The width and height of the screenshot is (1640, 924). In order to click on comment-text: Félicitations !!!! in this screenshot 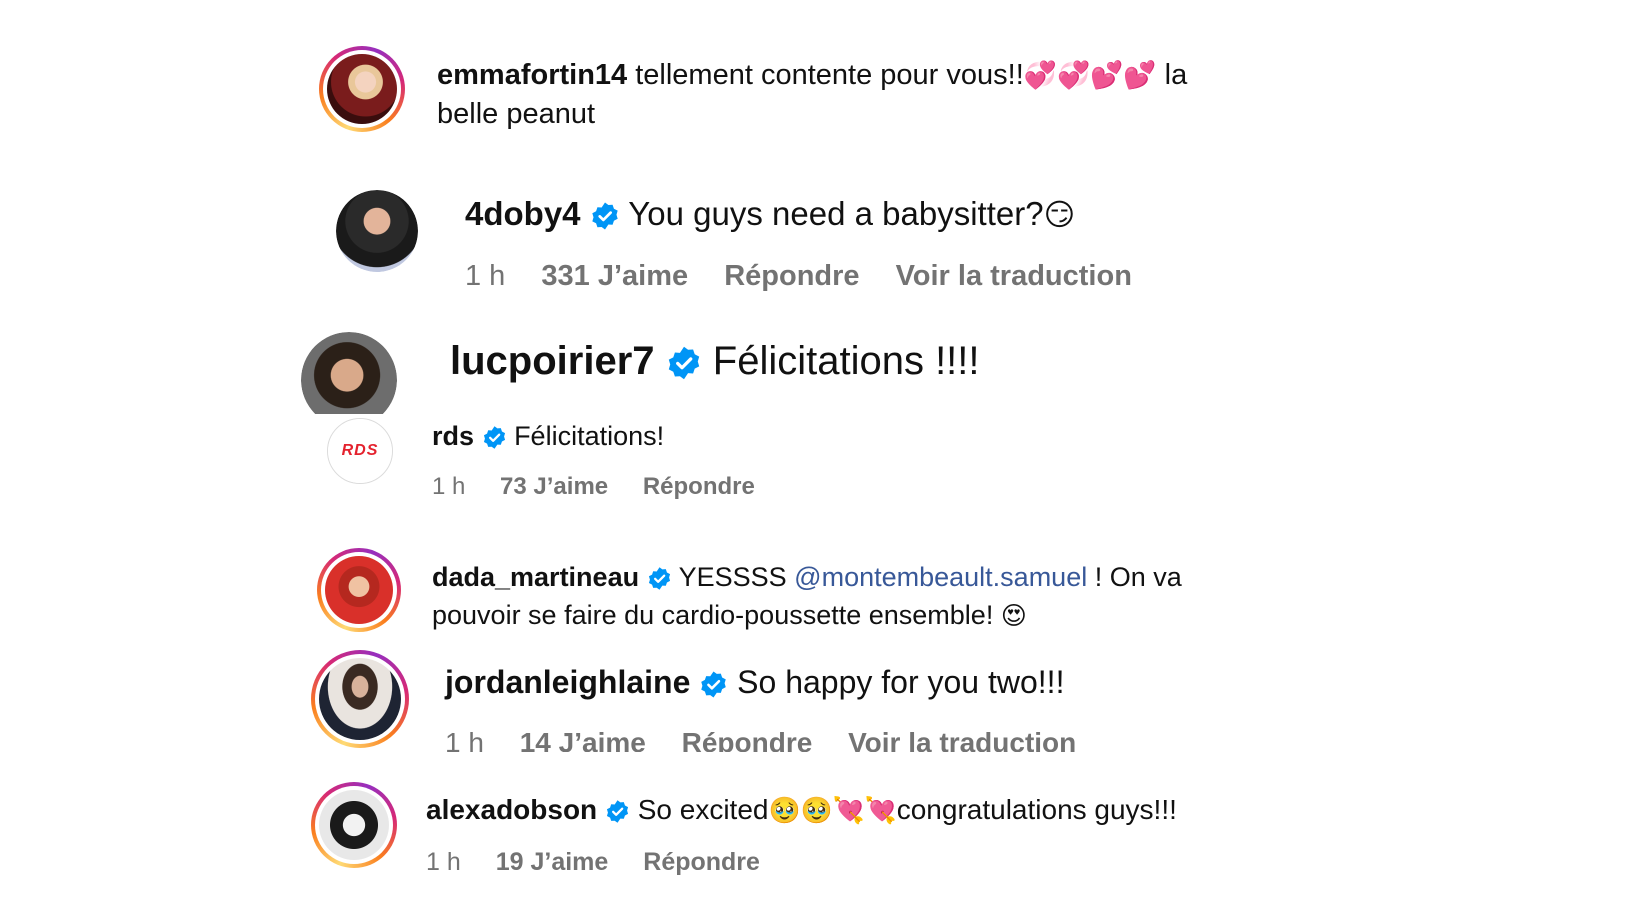, I will do `click(846, 361)`.